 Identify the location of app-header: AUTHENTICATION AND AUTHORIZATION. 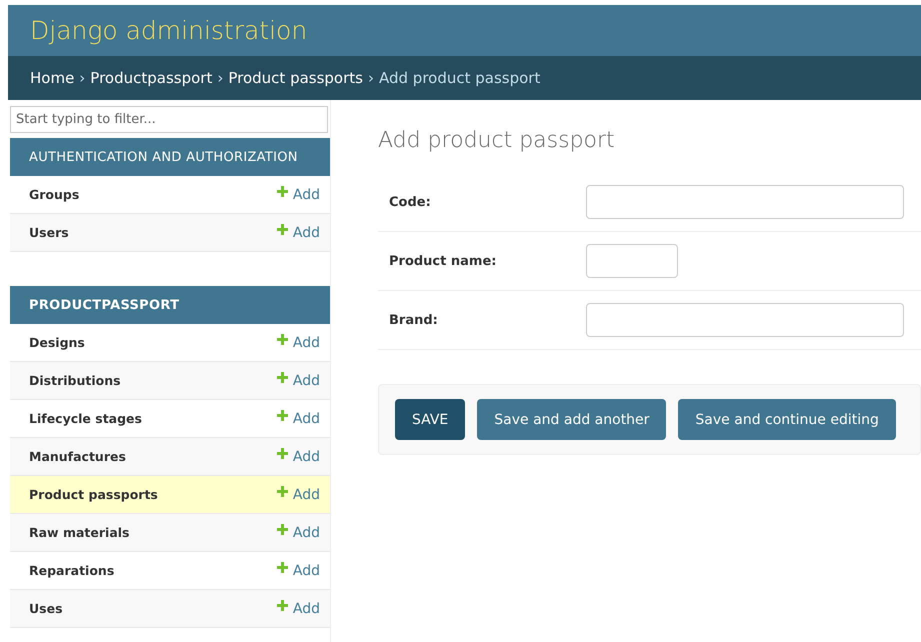
(170, 157).